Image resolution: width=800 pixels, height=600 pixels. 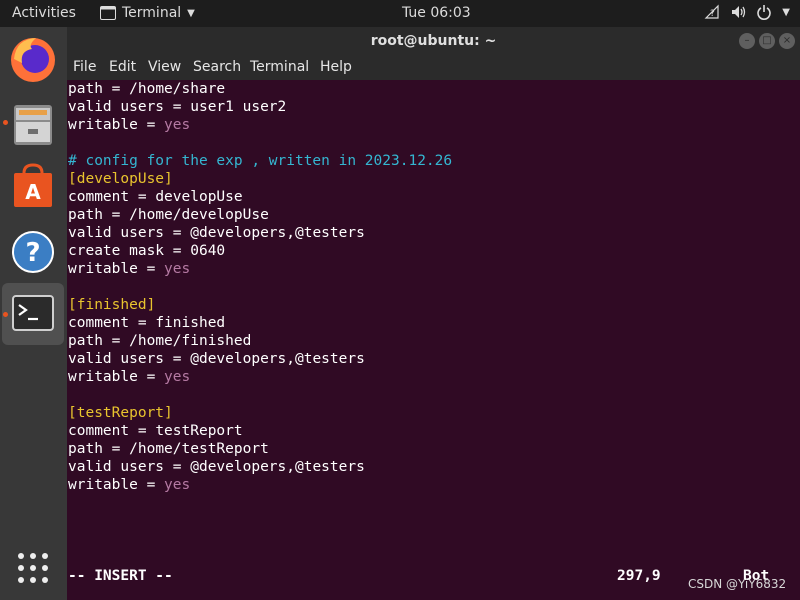 What do you see at coordinates (120, 413) in the screenshot?
I see `terminal-line: [testReport]` at bounding box center [120, 413].